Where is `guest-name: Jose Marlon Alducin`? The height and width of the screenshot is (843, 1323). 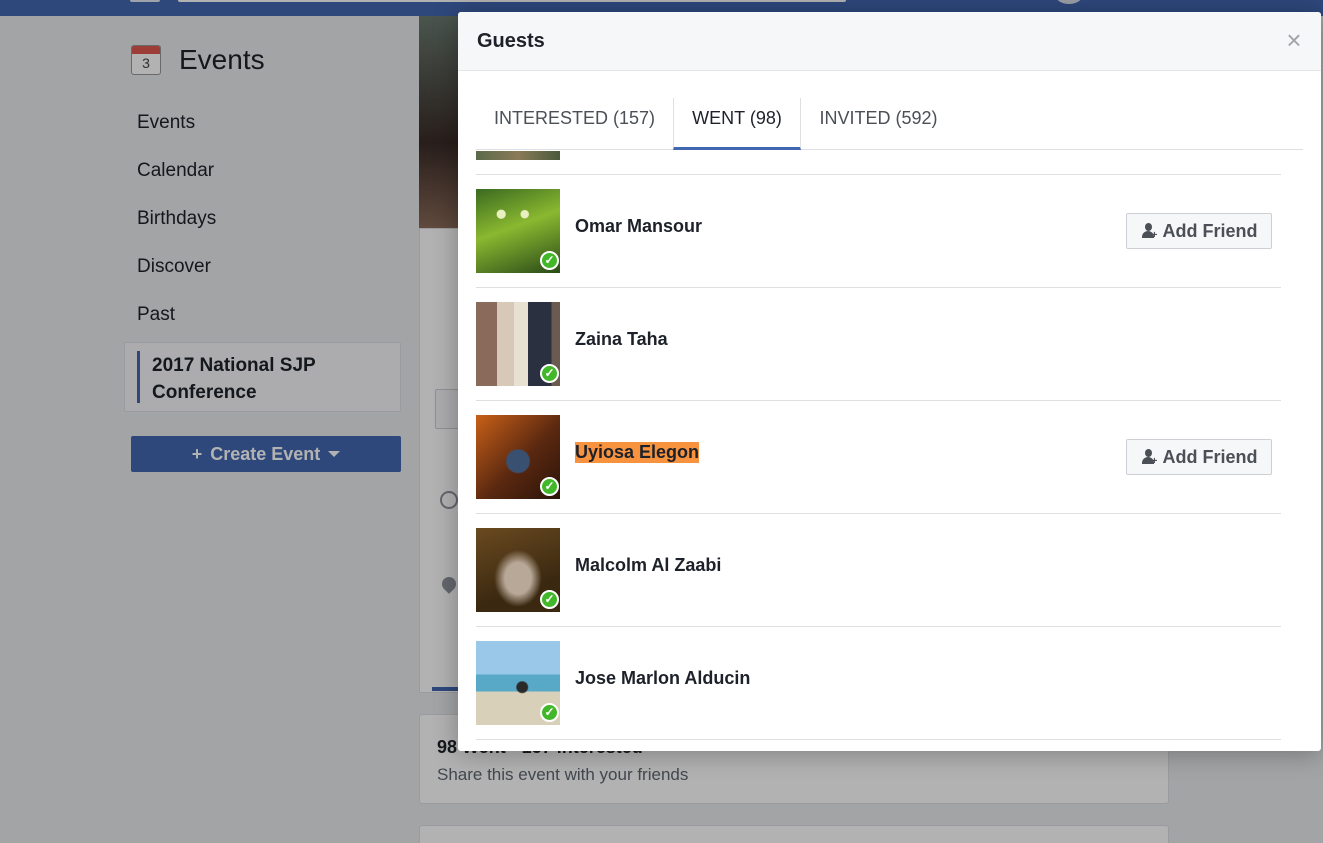
guest-name: Jose Marlon Alducin is located at coordinates (662, 678).